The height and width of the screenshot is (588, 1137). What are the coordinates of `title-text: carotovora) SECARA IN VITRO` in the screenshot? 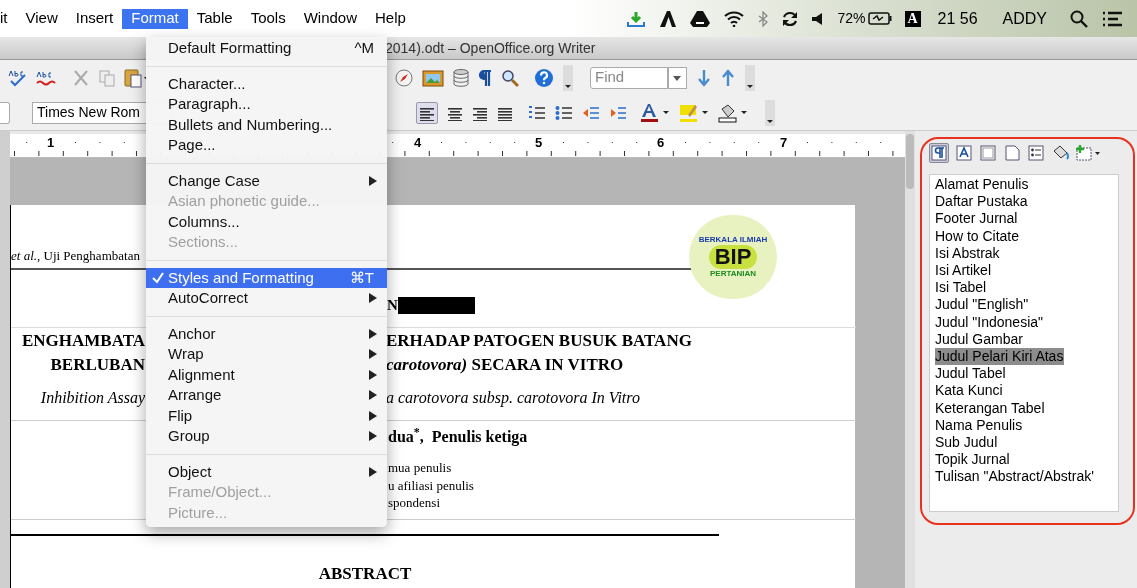 It's located at (505, 365).